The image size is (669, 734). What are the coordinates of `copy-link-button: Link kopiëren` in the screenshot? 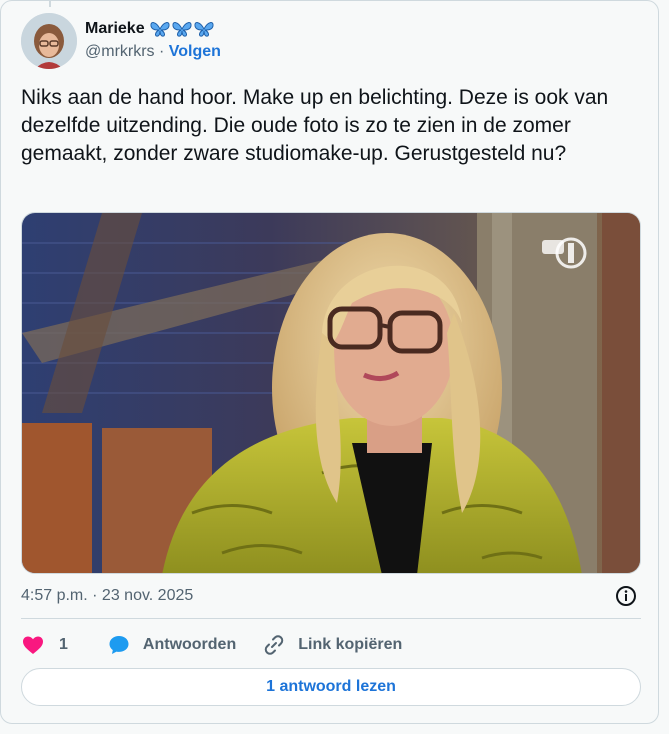 It's located at (332, 645).